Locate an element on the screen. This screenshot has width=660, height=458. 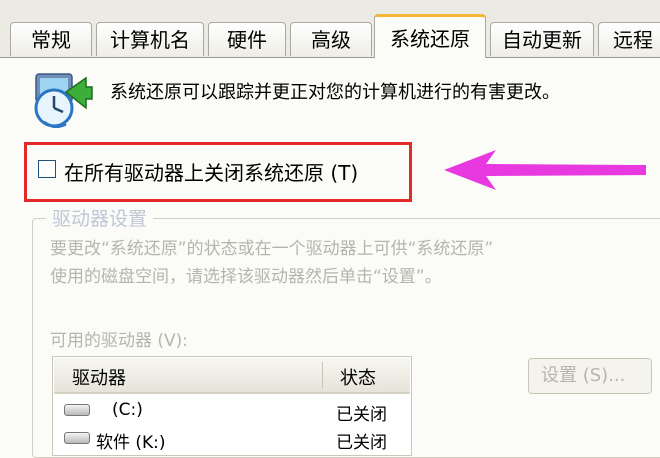
column-header-drive: 驱动器 is located at coordinates (99, 377).